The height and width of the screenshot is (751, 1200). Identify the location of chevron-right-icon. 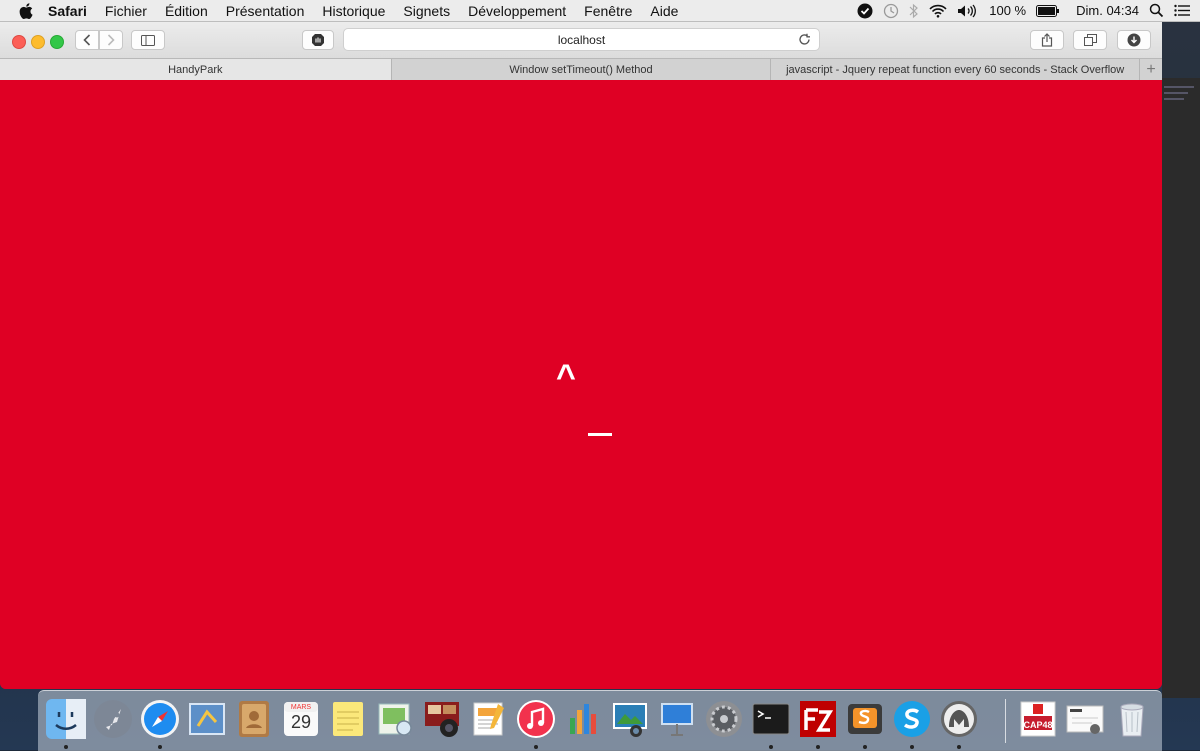
(111, 40).